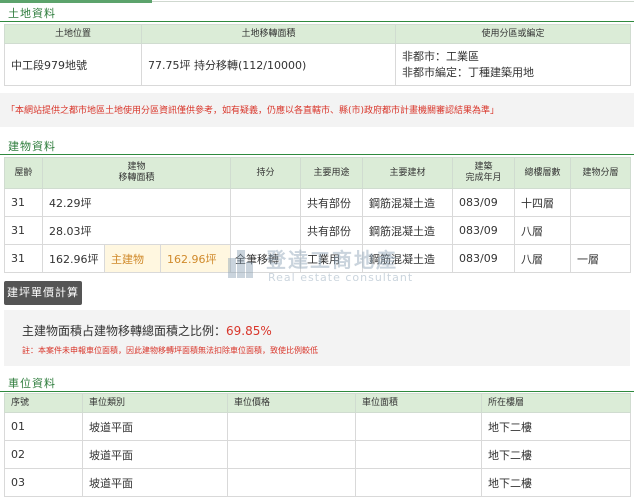  I want to click on bld-header-area-line2: 移轉面積, so click(136, 178).